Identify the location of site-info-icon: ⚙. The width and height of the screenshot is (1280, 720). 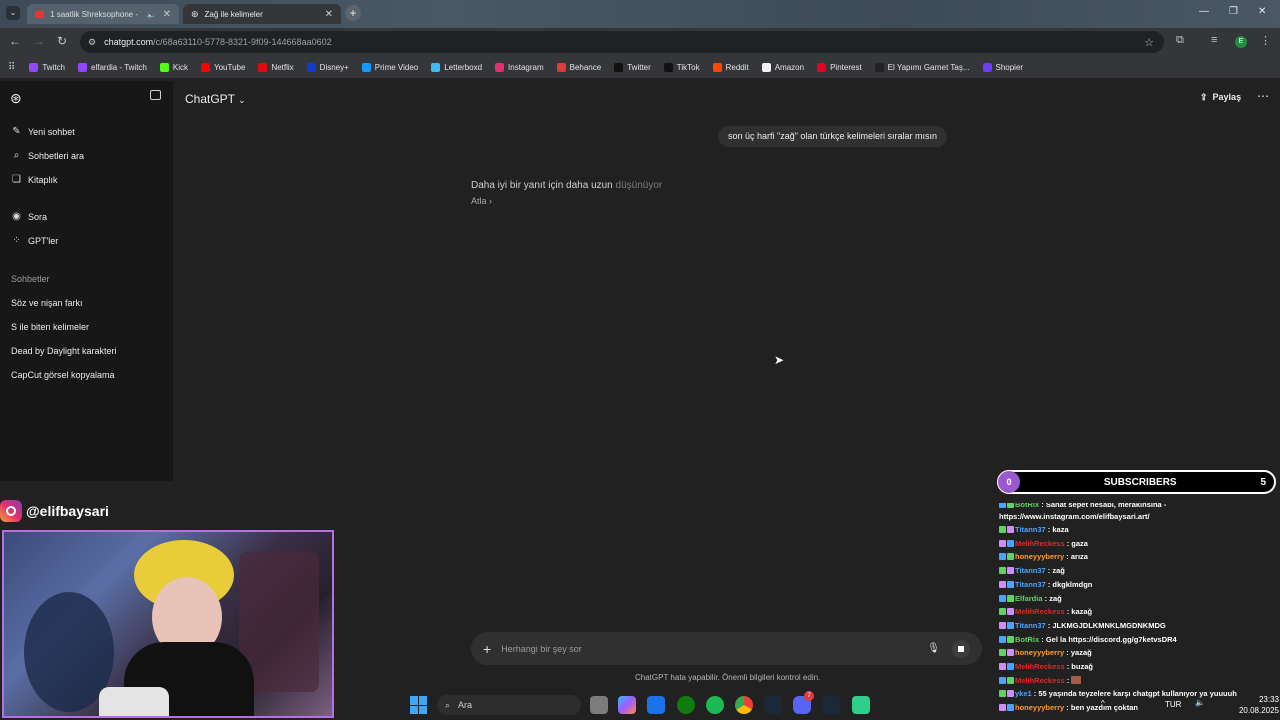
(92, 42).